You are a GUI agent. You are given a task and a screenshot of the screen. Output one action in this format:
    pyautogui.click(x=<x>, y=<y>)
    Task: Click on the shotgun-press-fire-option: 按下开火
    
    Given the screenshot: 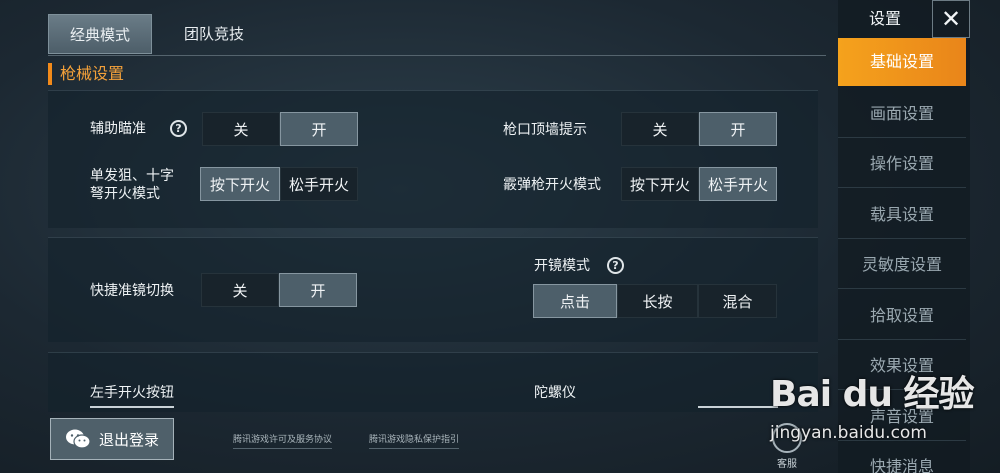 What is the action you would take?
    pyautogui.click(x=660, y=184)
    